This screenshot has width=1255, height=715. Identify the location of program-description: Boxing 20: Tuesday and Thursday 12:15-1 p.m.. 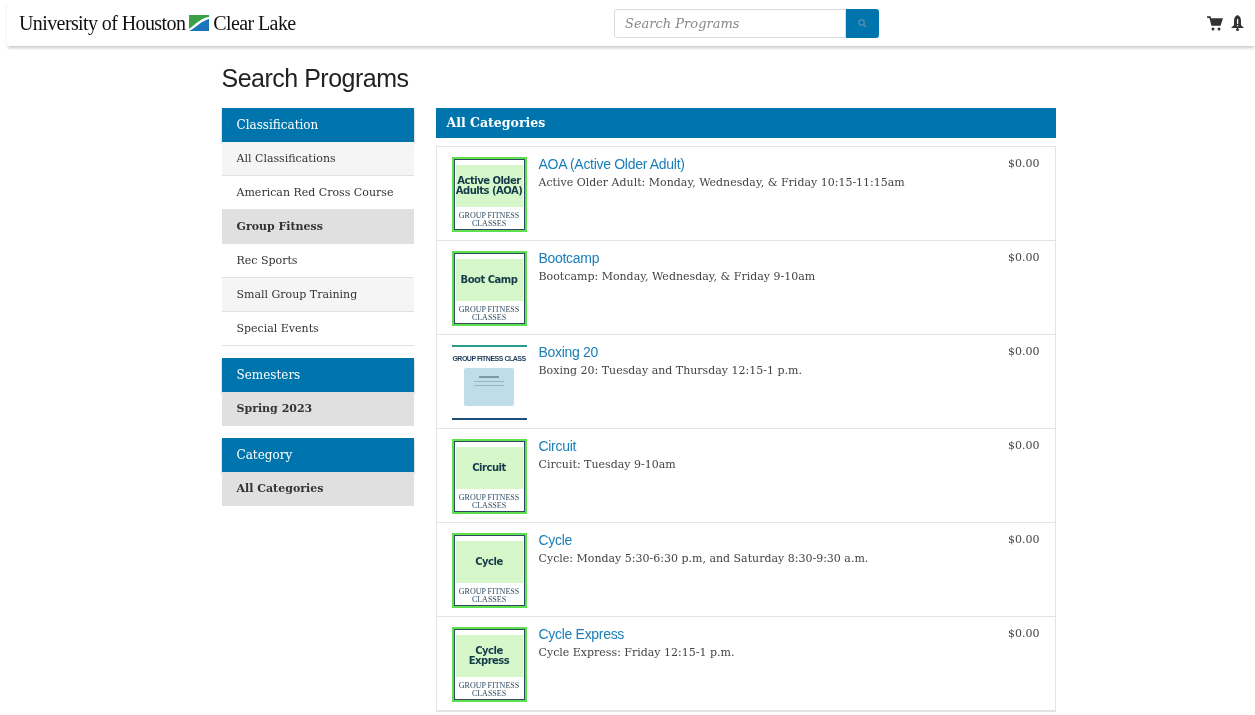
(670, 370).